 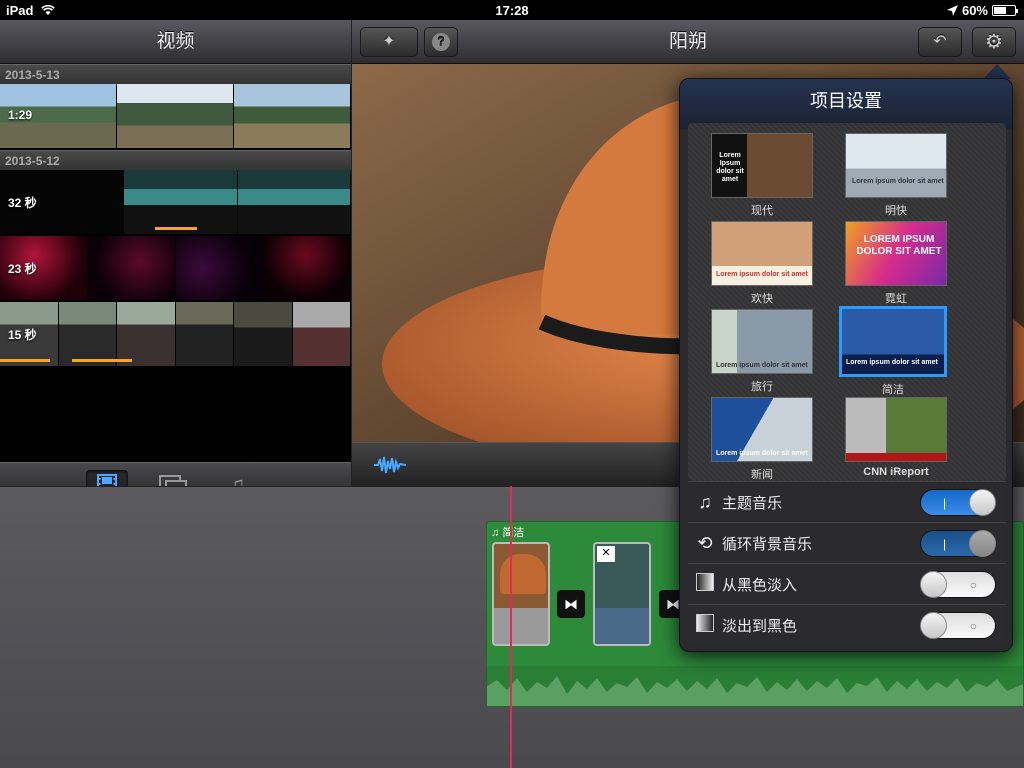 What do you see at coordinates (606, 554) in the screenshot?
I see `mute-icon: ✕` at bounding box center [606, 554].